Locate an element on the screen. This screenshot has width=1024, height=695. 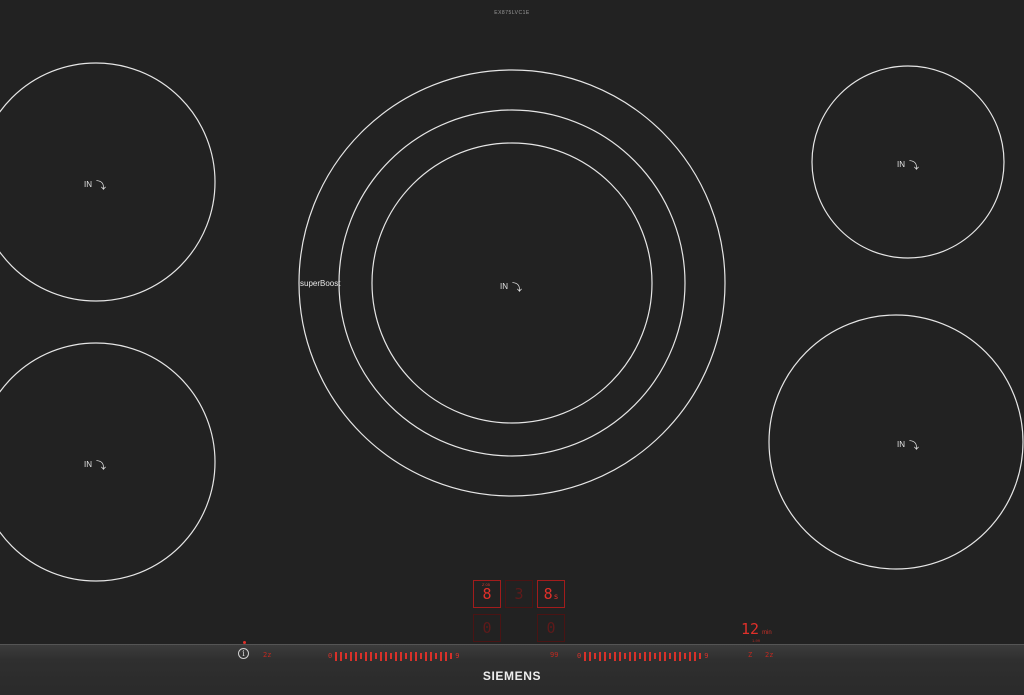
zone-ring-rear-left is located at coordinates (108, 182).